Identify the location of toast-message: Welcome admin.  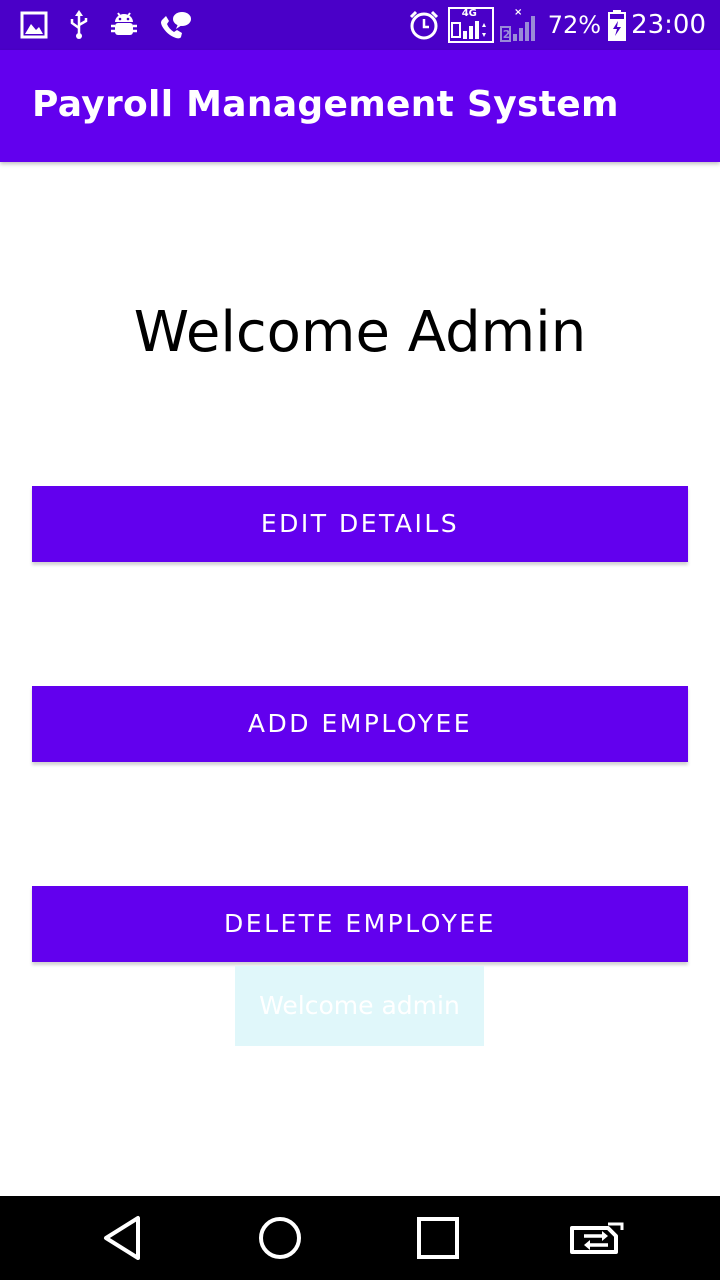
(359, 1006).